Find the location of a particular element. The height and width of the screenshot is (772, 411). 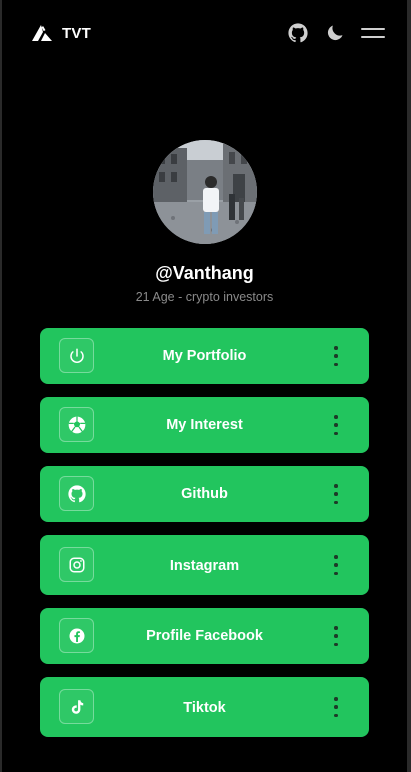

link-label: Github is located at coordinates (204, 494).